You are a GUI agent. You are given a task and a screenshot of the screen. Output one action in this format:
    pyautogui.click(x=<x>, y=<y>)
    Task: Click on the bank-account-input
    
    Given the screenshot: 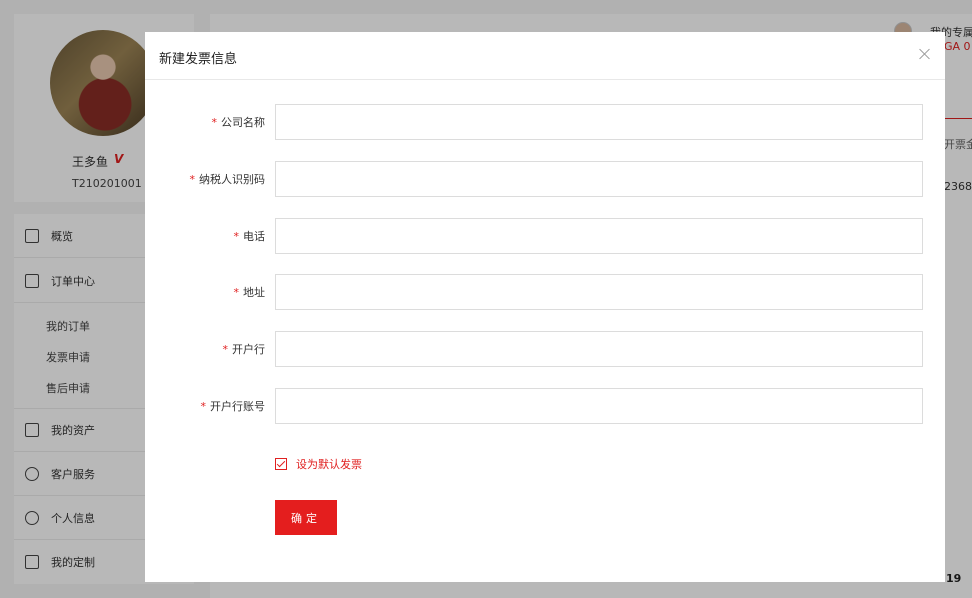 What is the action you would take?
    pyautogui.click(x=599, y=406)
    